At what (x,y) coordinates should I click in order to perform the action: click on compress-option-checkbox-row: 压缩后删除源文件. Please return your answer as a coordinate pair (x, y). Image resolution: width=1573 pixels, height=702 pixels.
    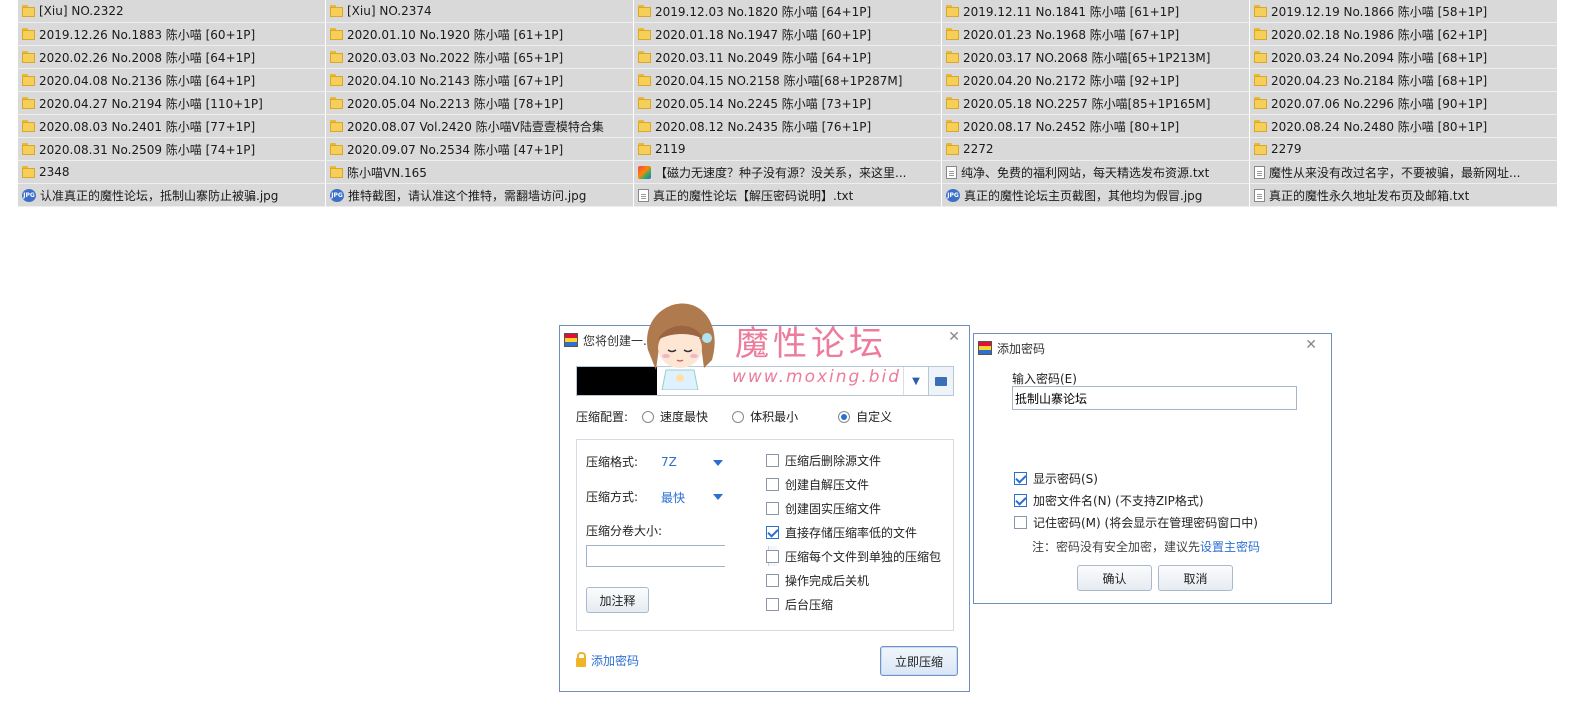
    Looking at the image, I should click on (823, 460).